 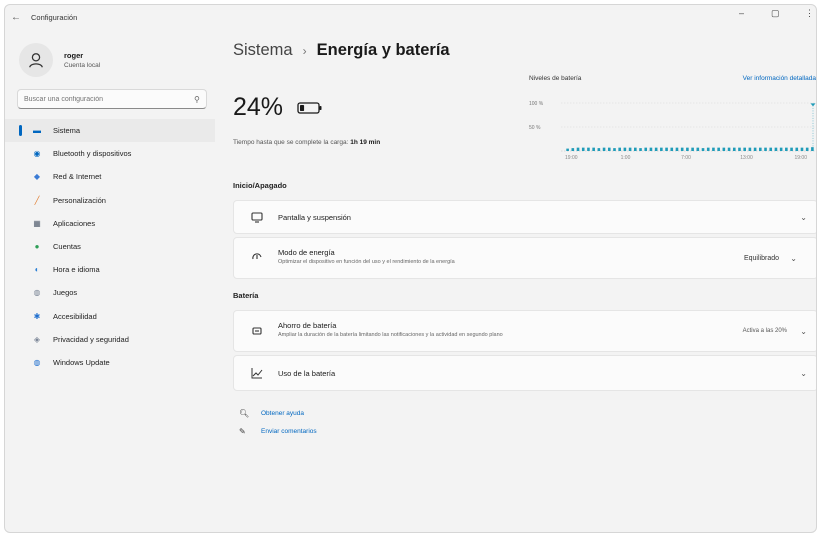 What do you see at coordinates (555, 78) in the screenshot?
I see `chart-title: Niveles de batería` at bounding box center [555, 78].